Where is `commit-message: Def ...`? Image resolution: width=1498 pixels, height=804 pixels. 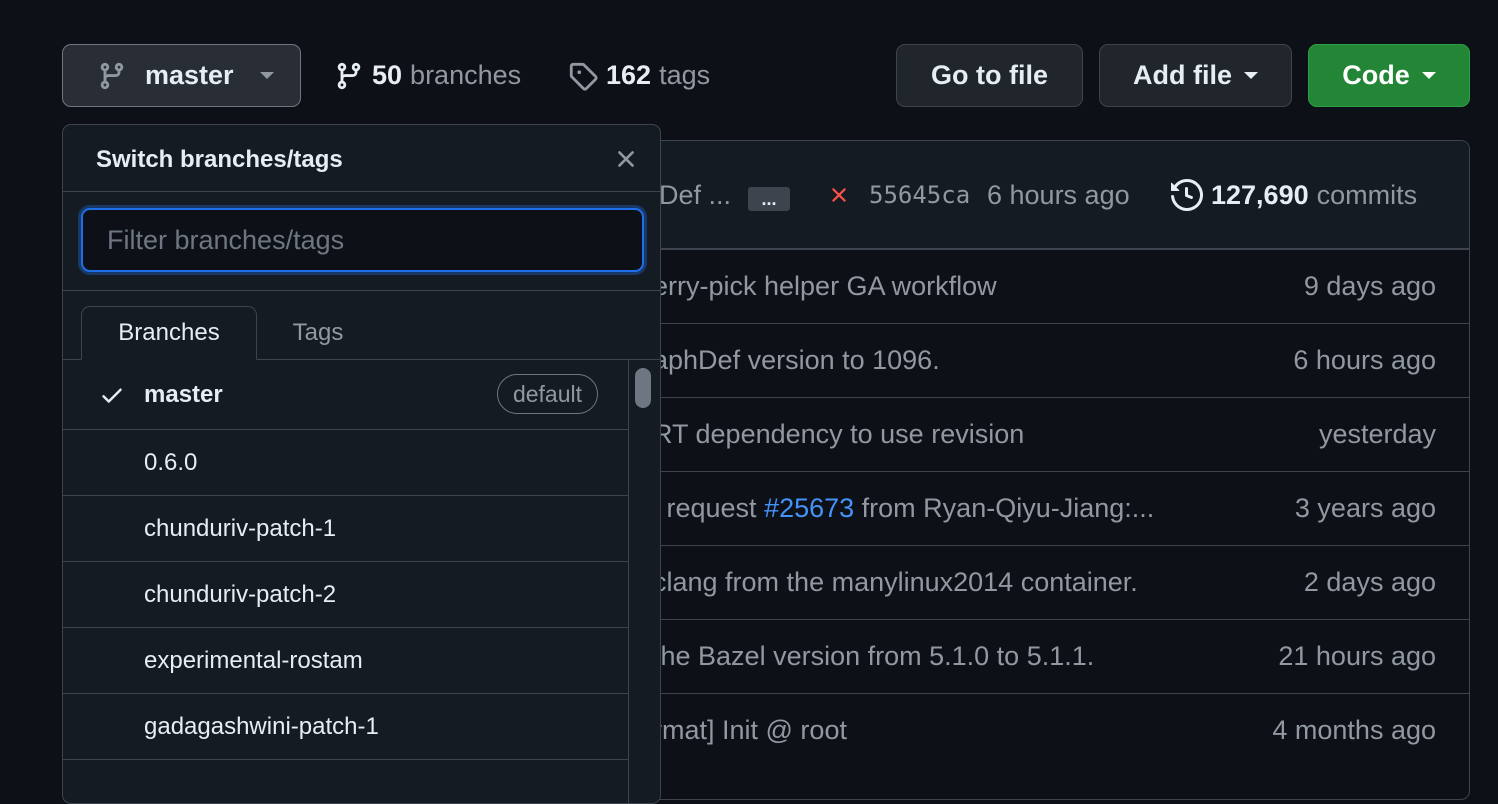 commit-message: Def ... is located at coordinates (695, 195).